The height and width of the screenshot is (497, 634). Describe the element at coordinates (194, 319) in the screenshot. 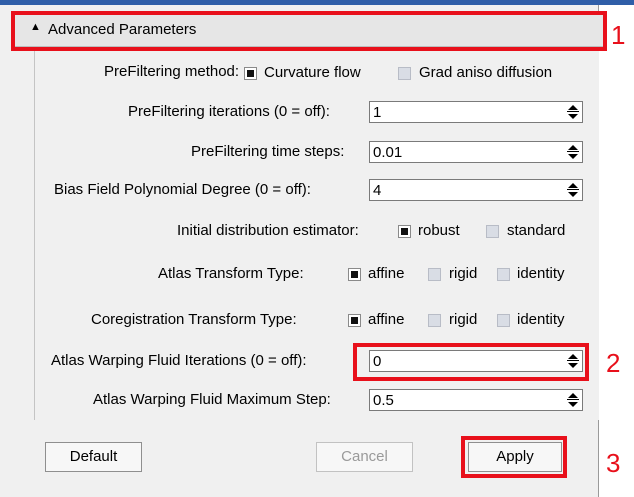

I see `coregistration-transform-label: Coregistration Transform Type:` at that location.